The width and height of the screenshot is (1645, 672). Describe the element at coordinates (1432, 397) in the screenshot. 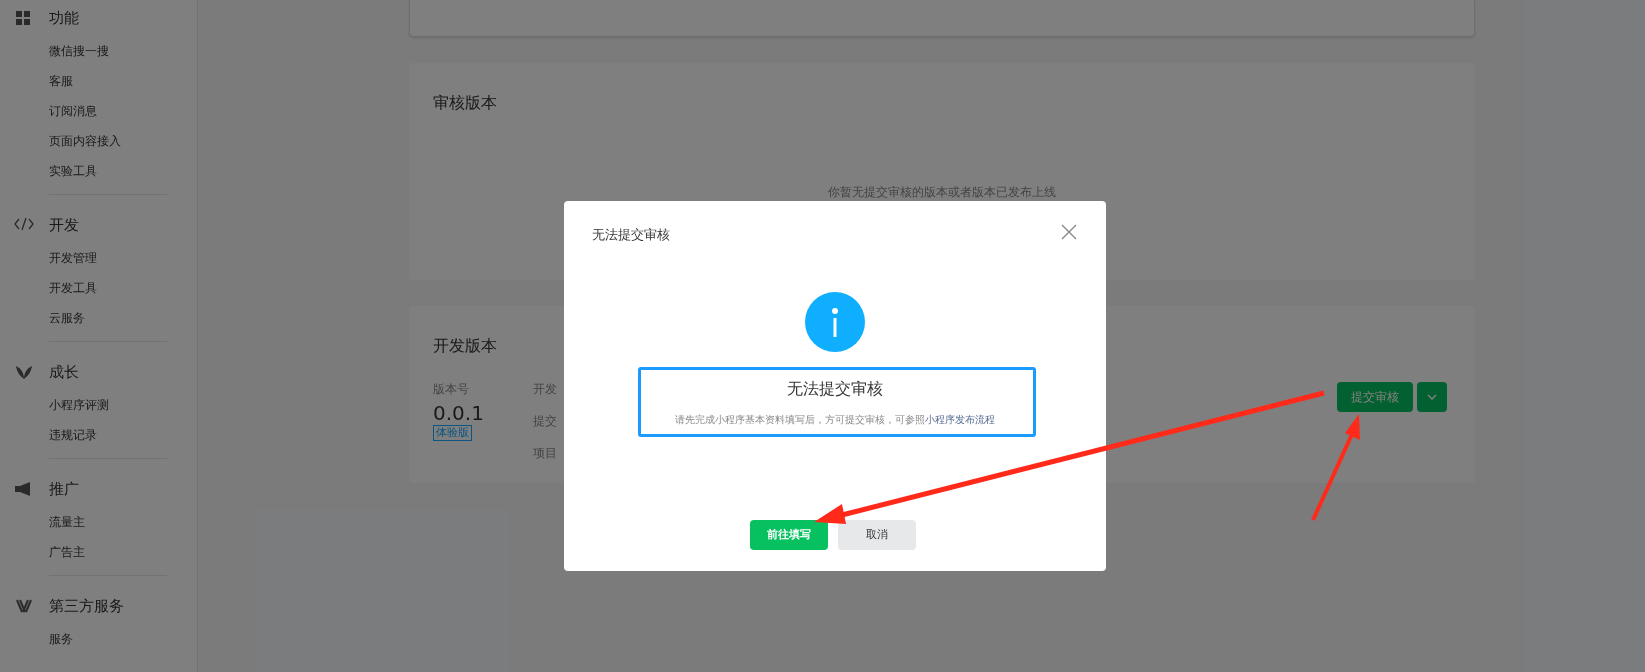

I see `caret-icon` at that location.